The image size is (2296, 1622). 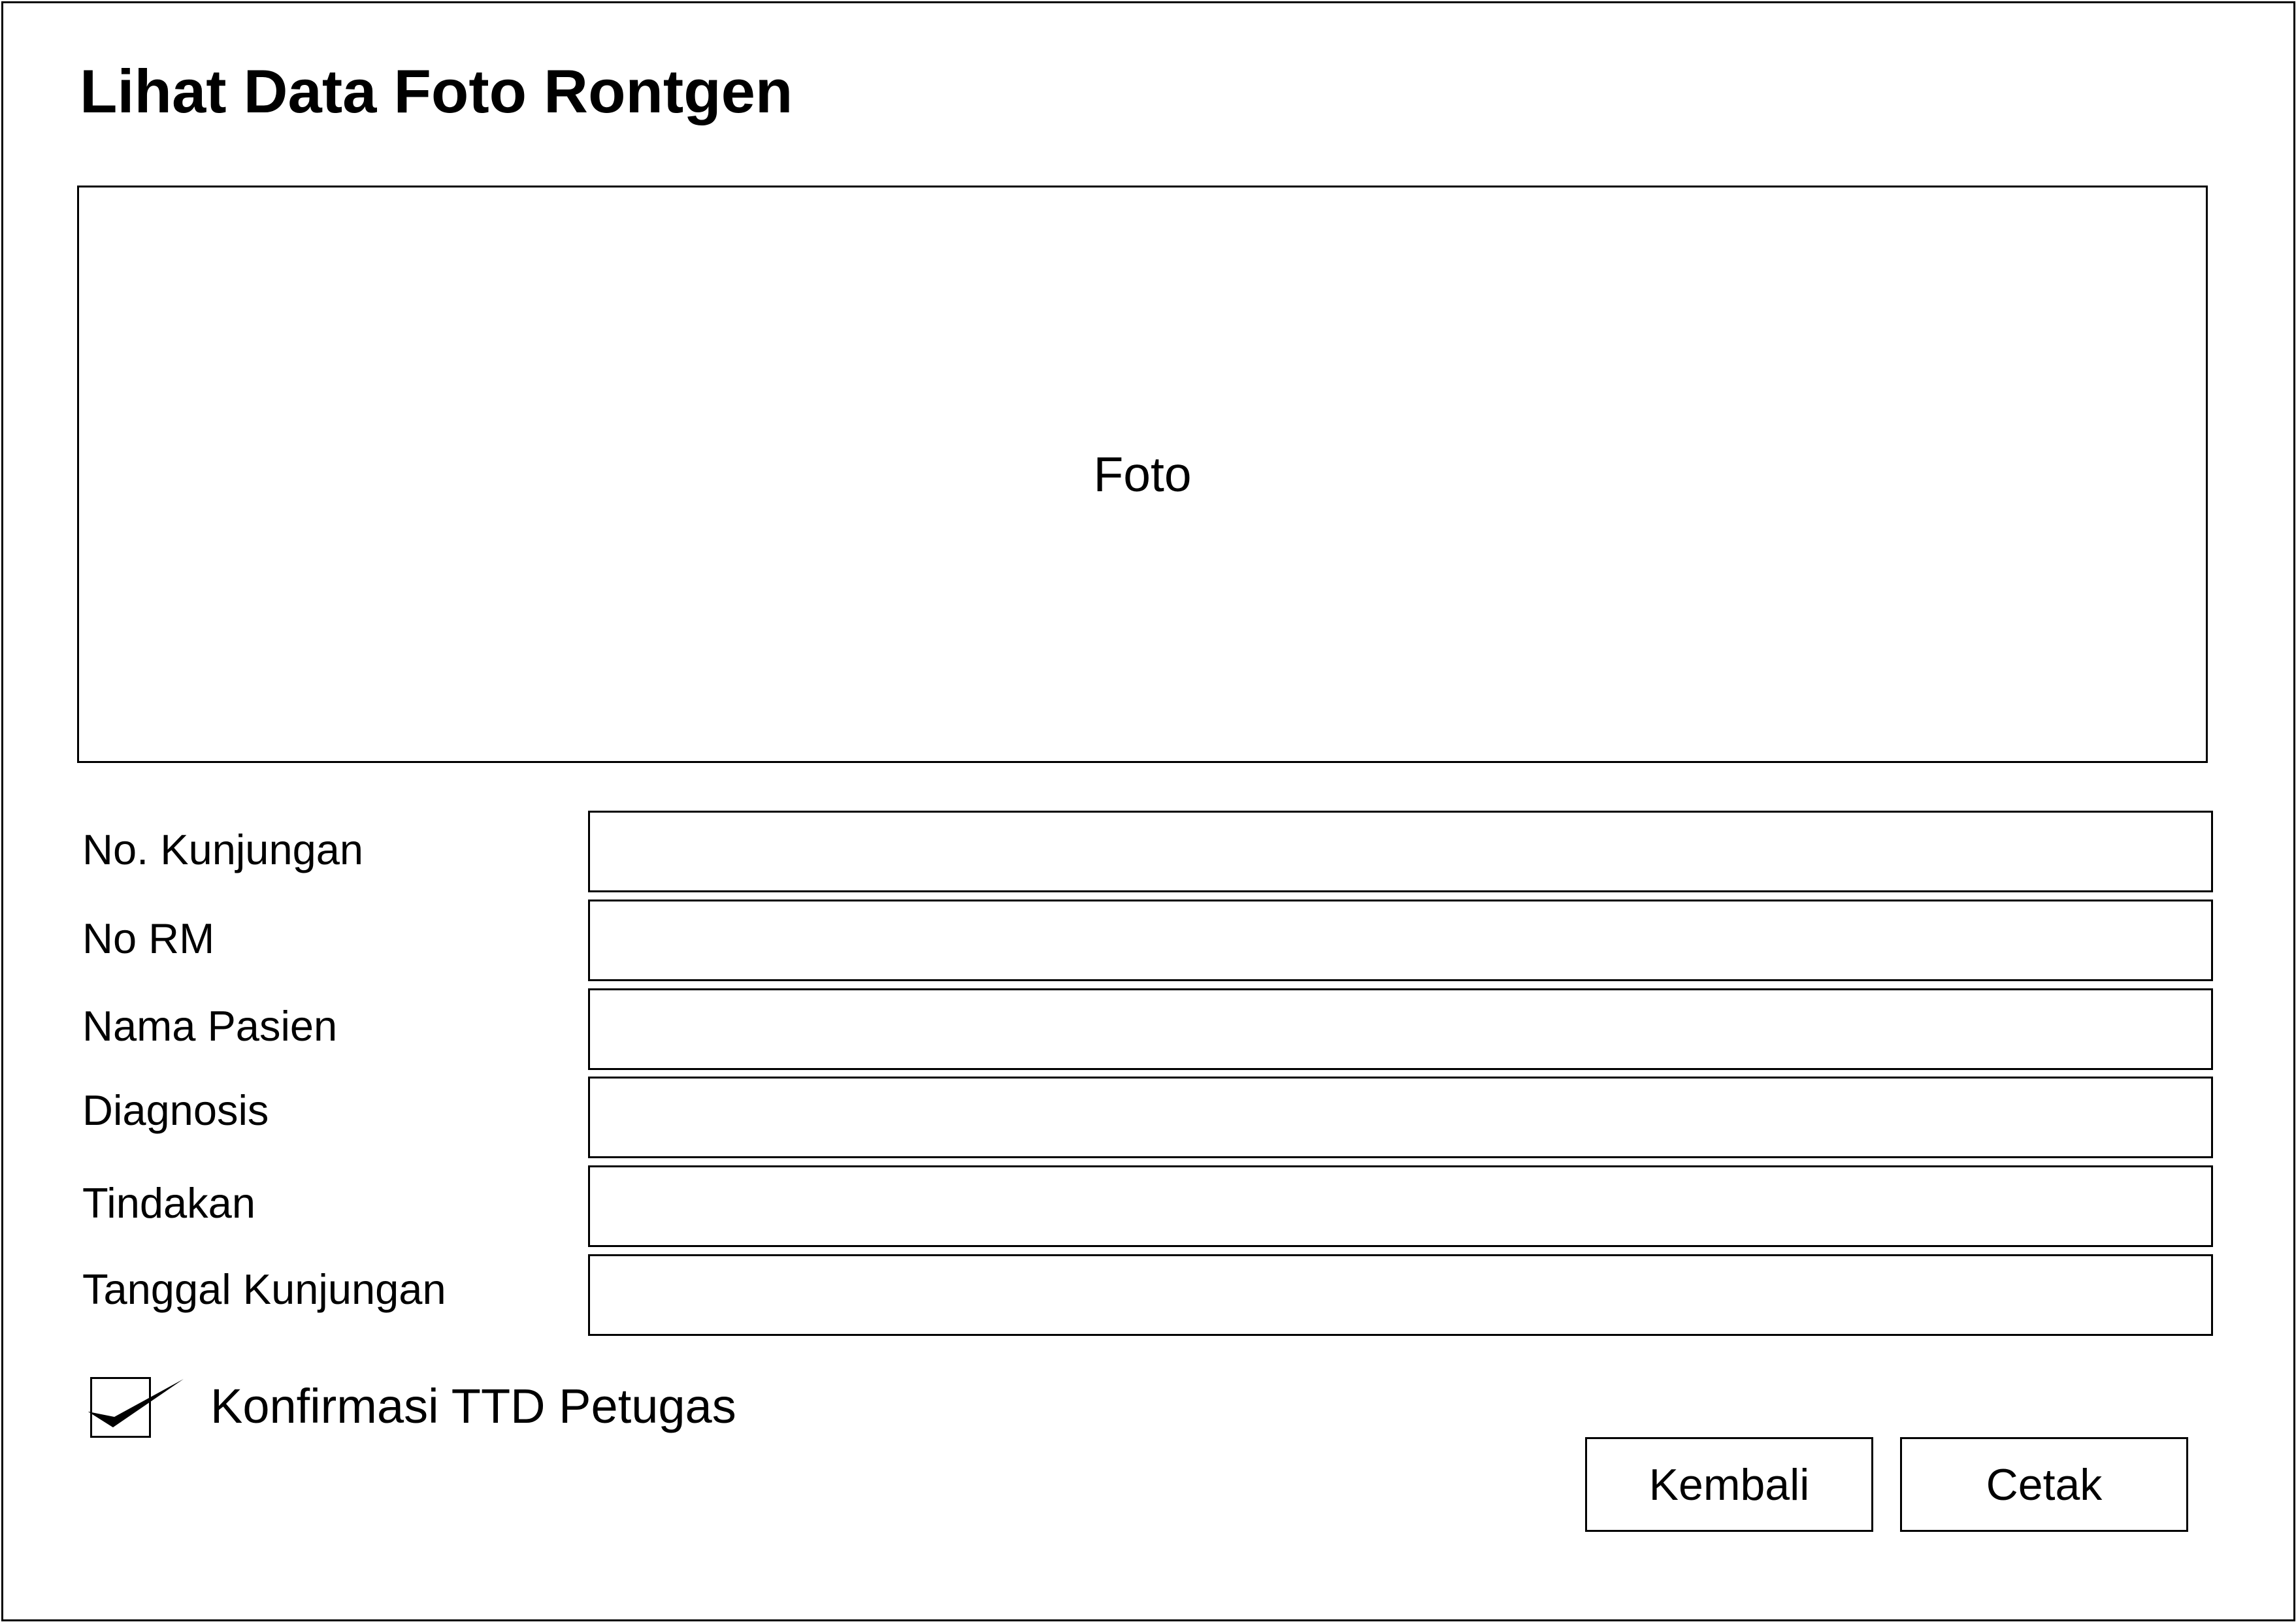 What do you see at coordinates (148, 939) in the screenshot?
I see `no-rm-label: No RM` at bounding box center [148, 939].